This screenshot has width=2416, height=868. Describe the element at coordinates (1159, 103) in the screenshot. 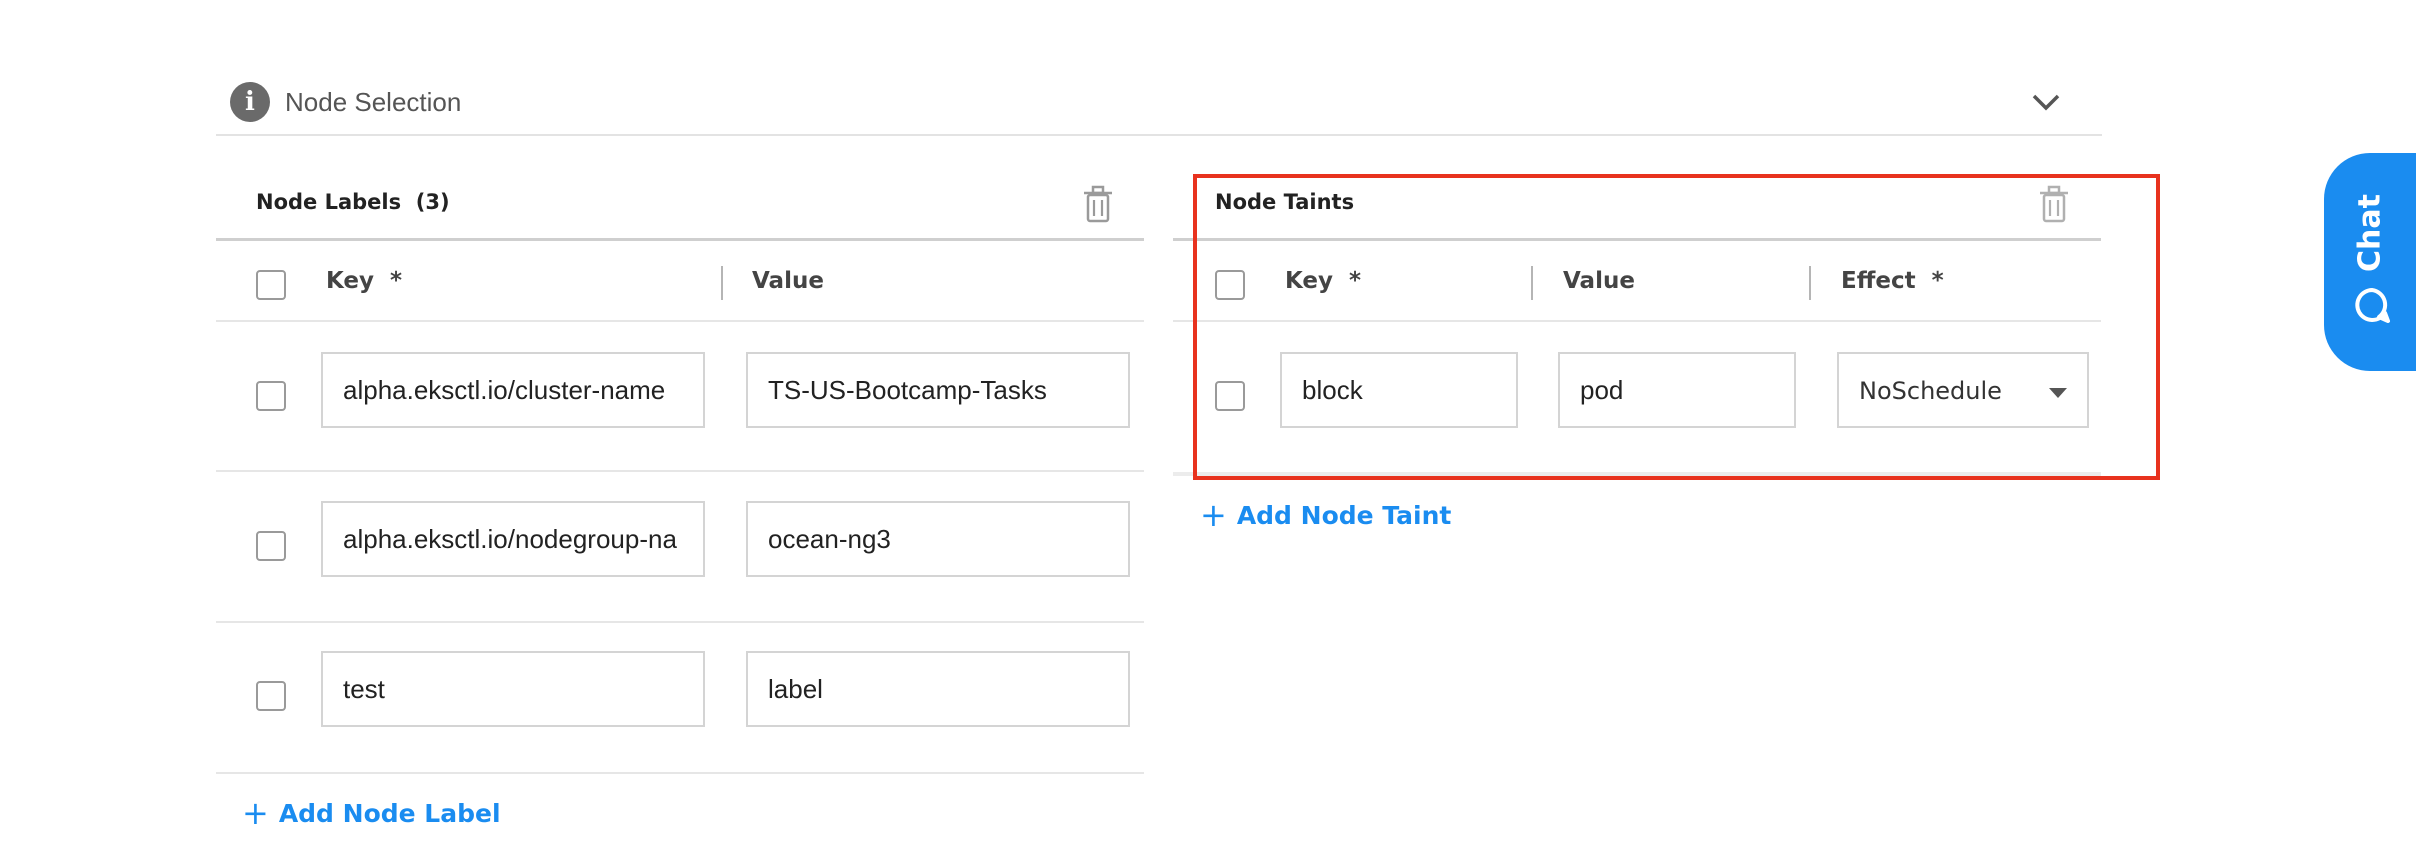

I see `node-selection-header: i Node Selection` at that location.